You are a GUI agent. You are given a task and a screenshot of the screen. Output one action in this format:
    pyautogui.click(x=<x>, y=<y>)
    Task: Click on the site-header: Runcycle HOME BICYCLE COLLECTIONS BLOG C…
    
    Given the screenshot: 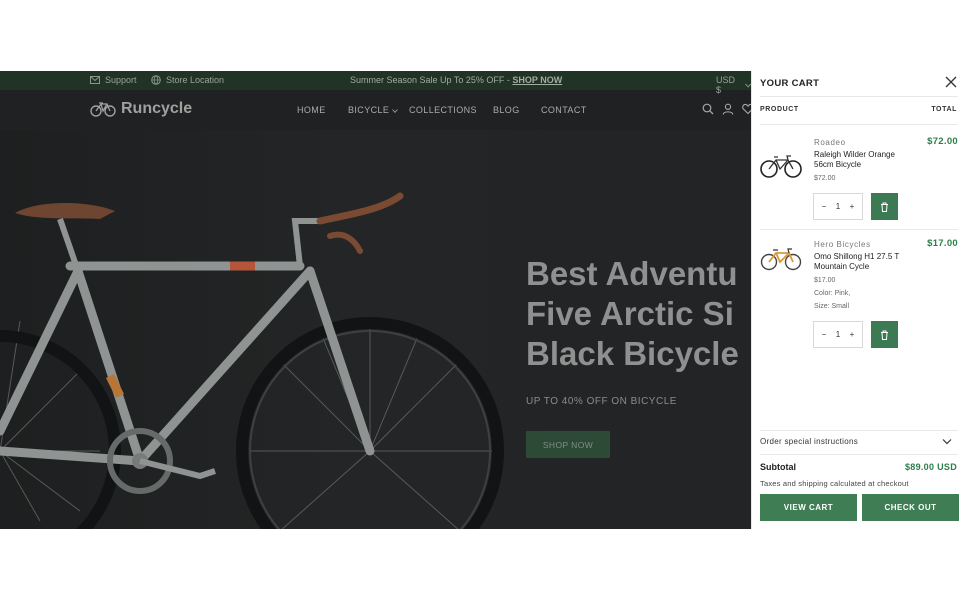 What is the action you would take?
    pyautogui.click(x=375, y=110)
    